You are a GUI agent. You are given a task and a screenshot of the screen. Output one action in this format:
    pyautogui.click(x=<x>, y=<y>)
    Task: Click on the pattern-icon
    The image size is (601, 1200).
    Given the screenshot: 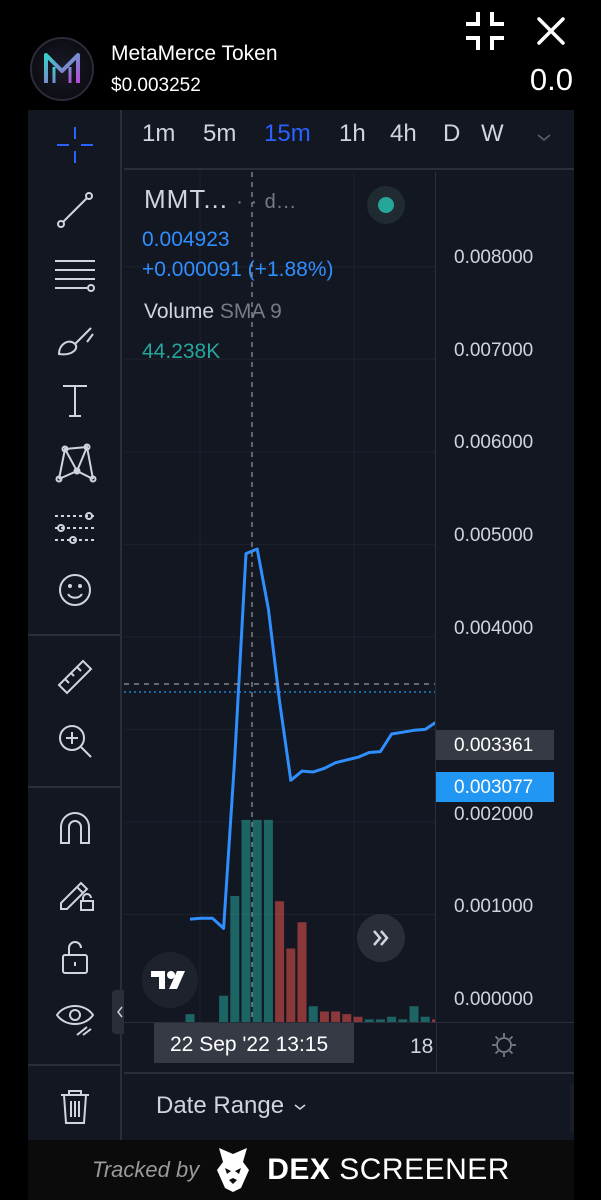 What is the action you would take?
    pyautogui.click(x=76, y=463)
    